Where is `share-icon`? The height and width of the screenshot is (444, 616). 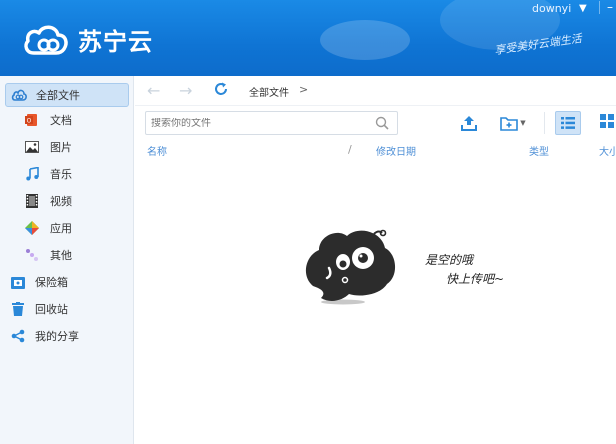
share-icon is located at coordinates (18, 336).